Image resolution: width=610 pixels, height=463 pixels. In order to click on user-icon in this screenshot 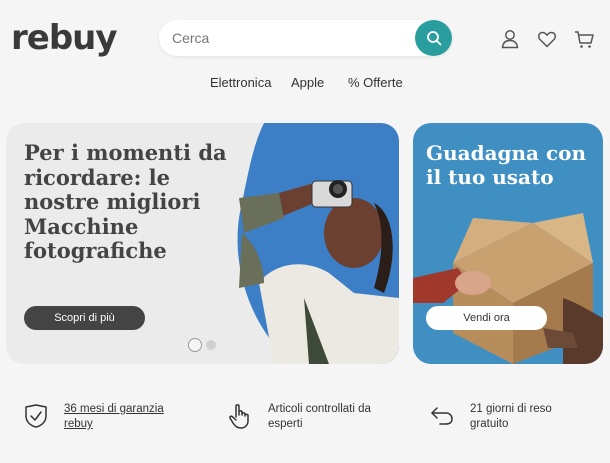, I will do `click(510, 39)`.